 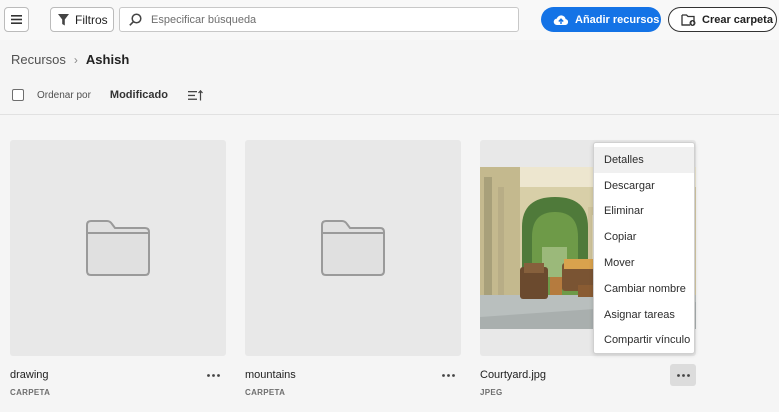 What do you see at coordinates (617, 19) in the screenshot?
I see `add-resources-label: Añadir recursos` at bounding box center [617, 19].